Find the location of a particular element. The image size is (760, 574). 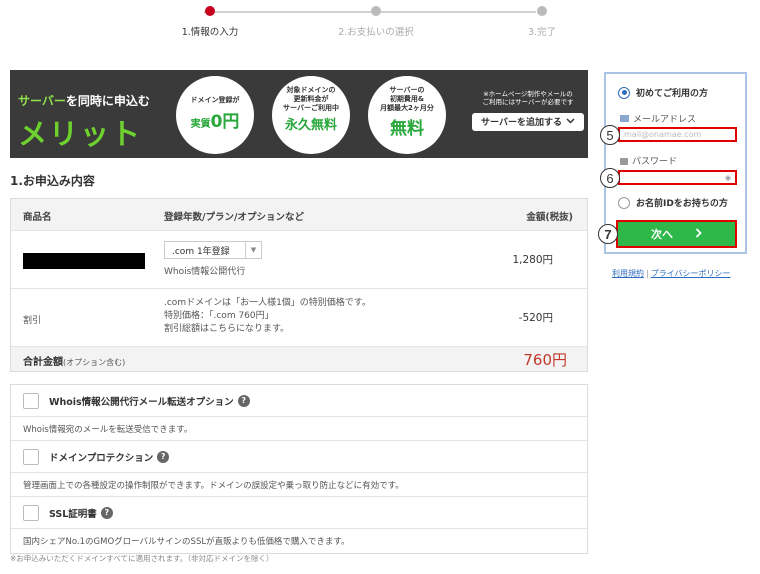

banner-note: ※ホームページ制作やメールの ご利用にはサーバーが必要です is located at coordinates (528, 98).